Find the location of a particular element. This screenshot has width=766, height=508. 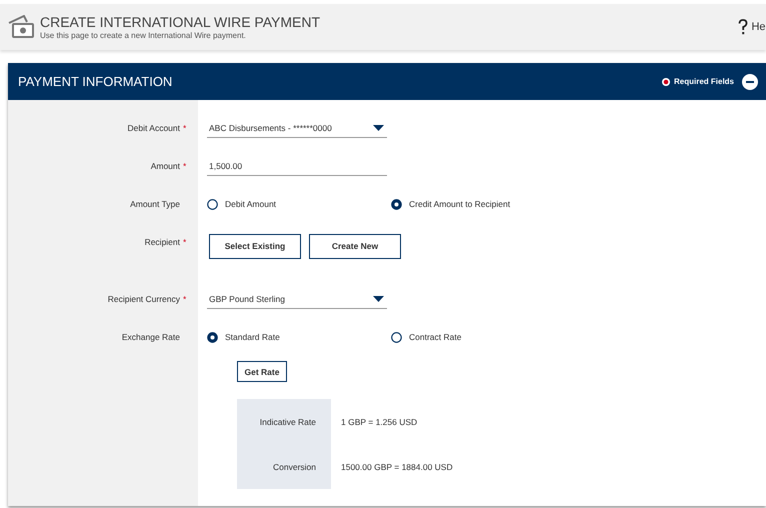

rate-value: 1 GBP = 1.256 USD is located at coordinates (379, 421).